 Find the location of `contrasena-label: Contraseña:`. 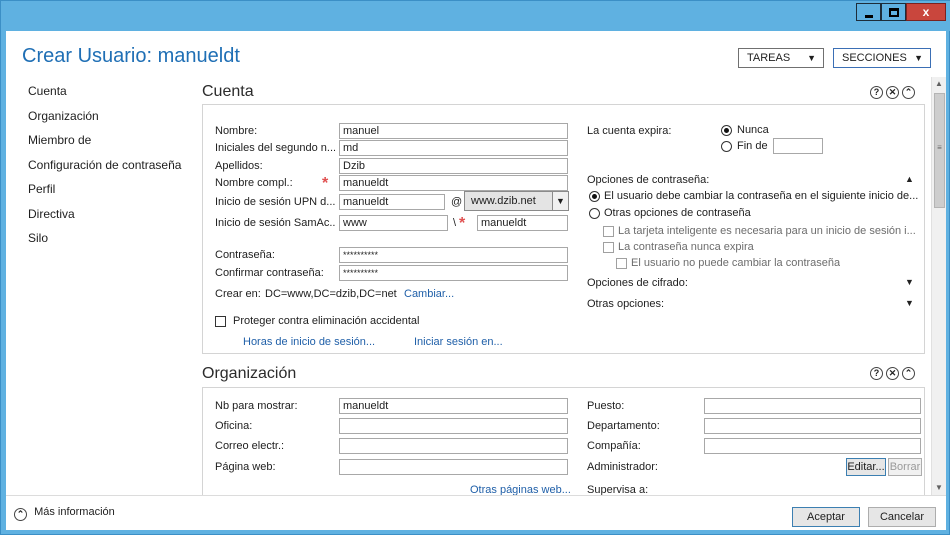

contrasena-label: Contraseña: is located at coordinates (245, 255).